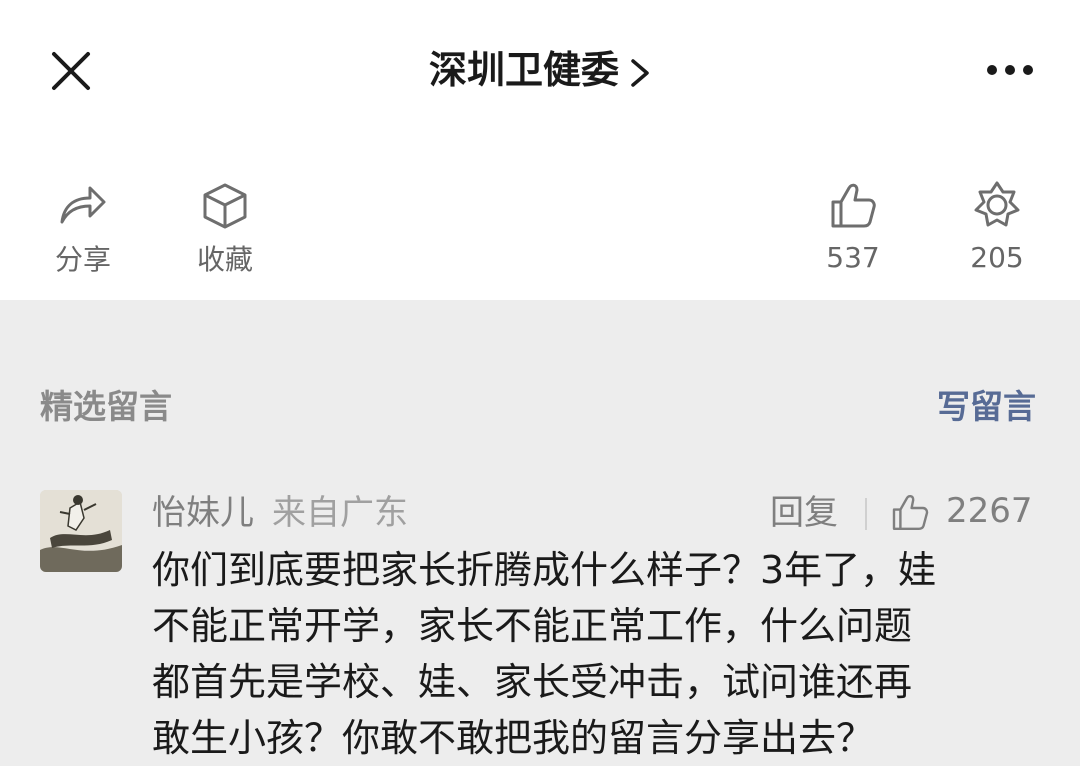 The image size is (1080, 766). I want to click on star-flower-icon, so click(997, 204).